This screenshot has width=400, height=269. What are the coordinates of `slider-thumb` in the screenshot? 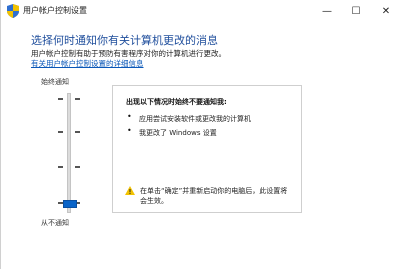 It's located at (70, 204).